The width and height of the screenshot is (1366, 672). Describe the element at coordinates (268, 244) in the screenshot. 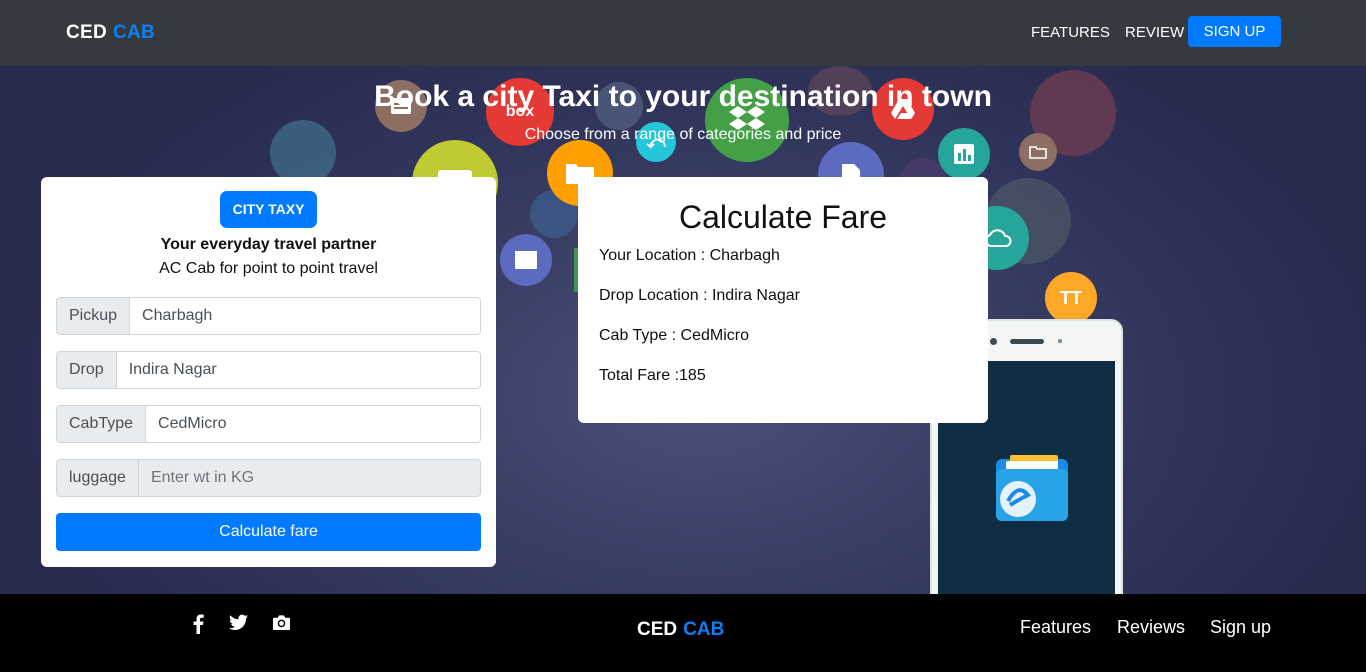

I see `booking-tagline: Your everyday travel partner` at that location.